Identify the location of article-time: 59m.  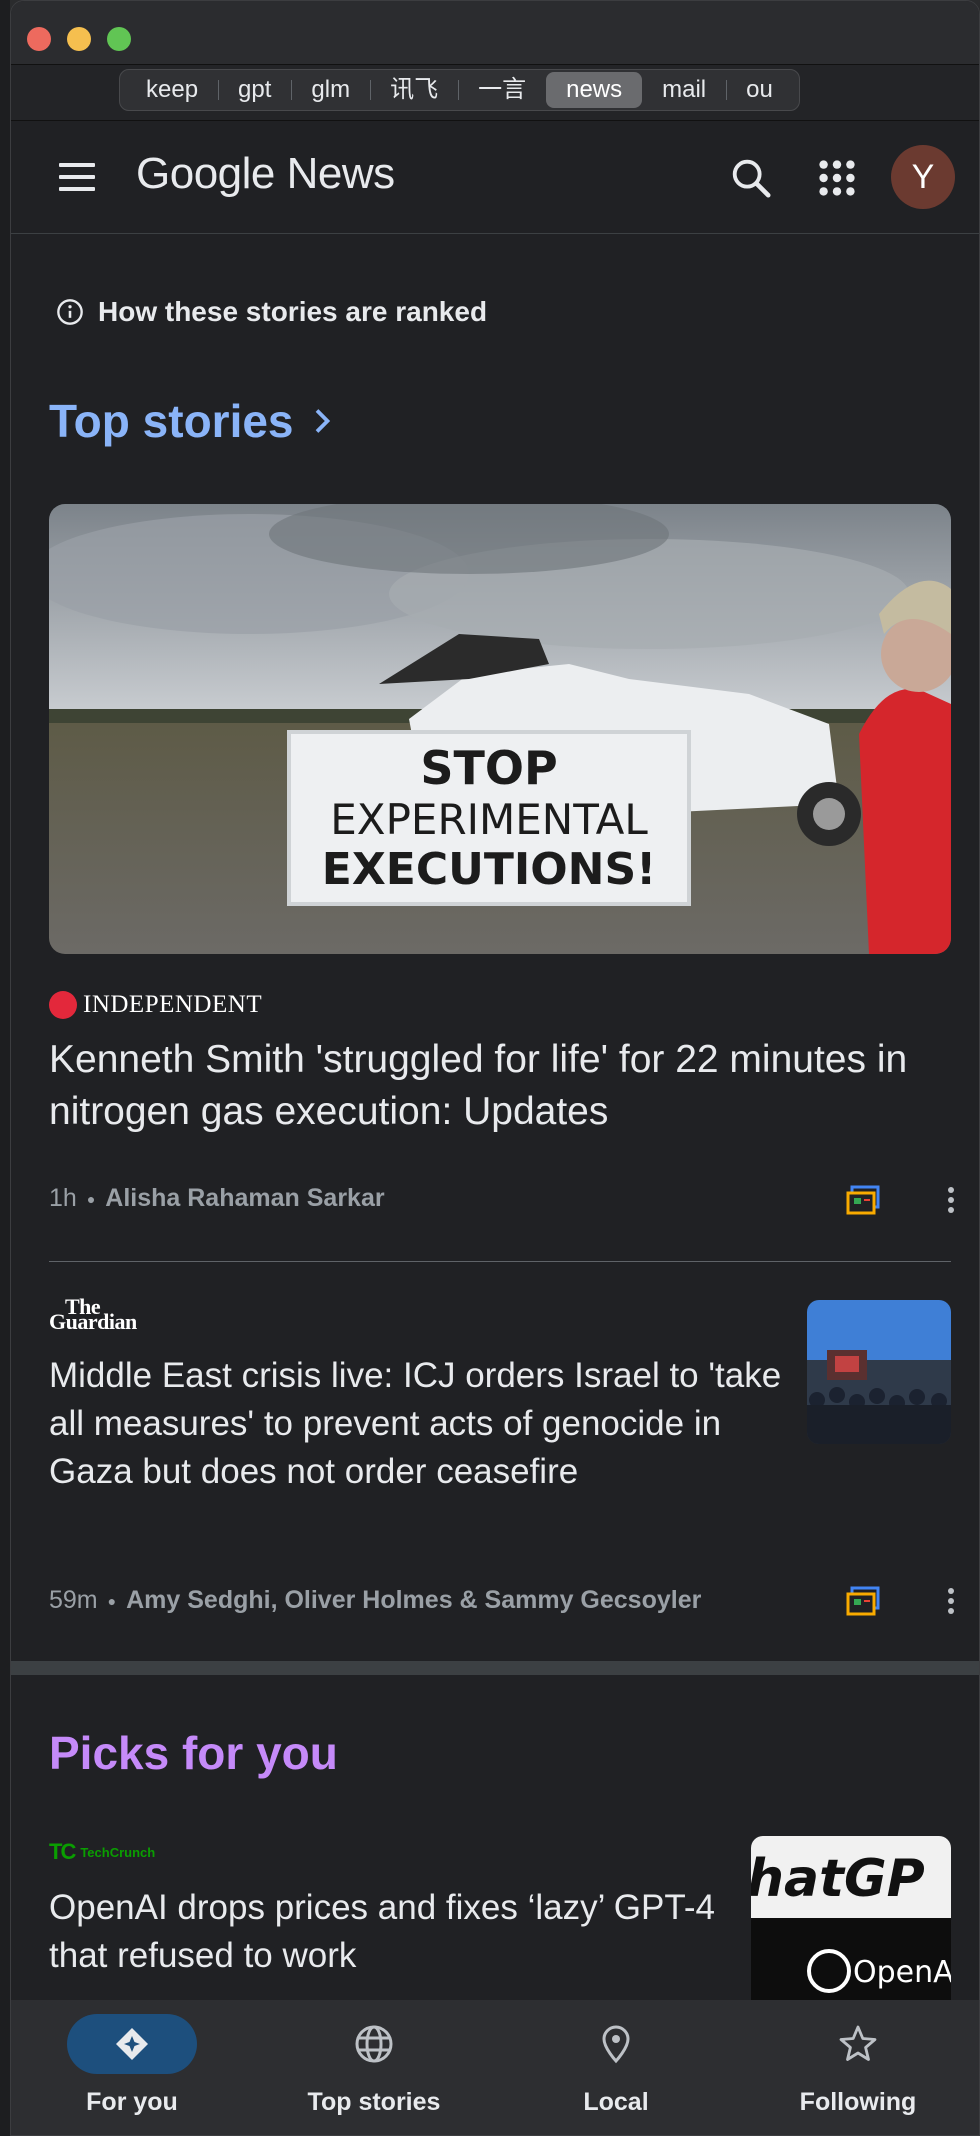
(73, 1600).